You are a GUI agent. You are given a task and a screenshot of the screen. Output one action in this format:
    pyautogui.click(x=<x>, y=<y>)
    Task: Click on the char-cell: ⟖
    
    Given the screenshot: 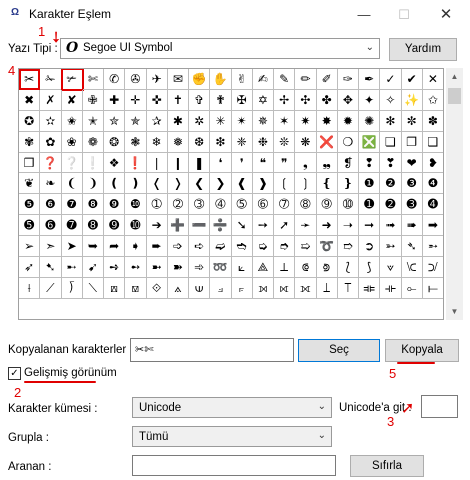 What is the action you would take?
    pyautogui.click(x=285, y=288)
    